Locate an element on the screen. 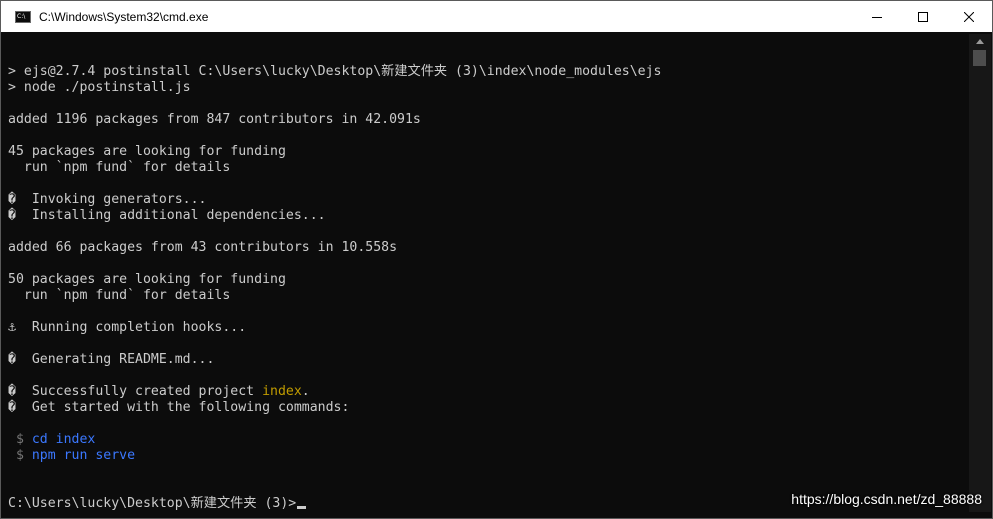 Image resolution: width=993 pixels, height=519 pixels. maximize-icon is located at coordinates (923, 16).